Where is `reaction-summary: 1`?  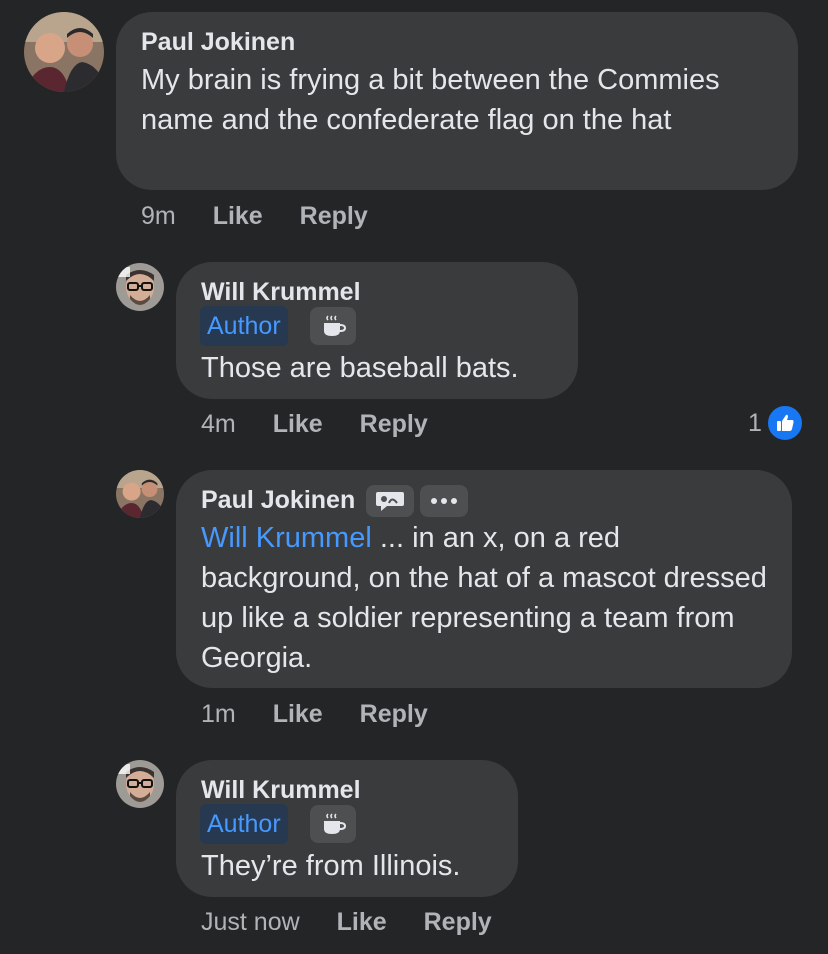 reaction-summary: 1 is located at coordinates (776, 423).